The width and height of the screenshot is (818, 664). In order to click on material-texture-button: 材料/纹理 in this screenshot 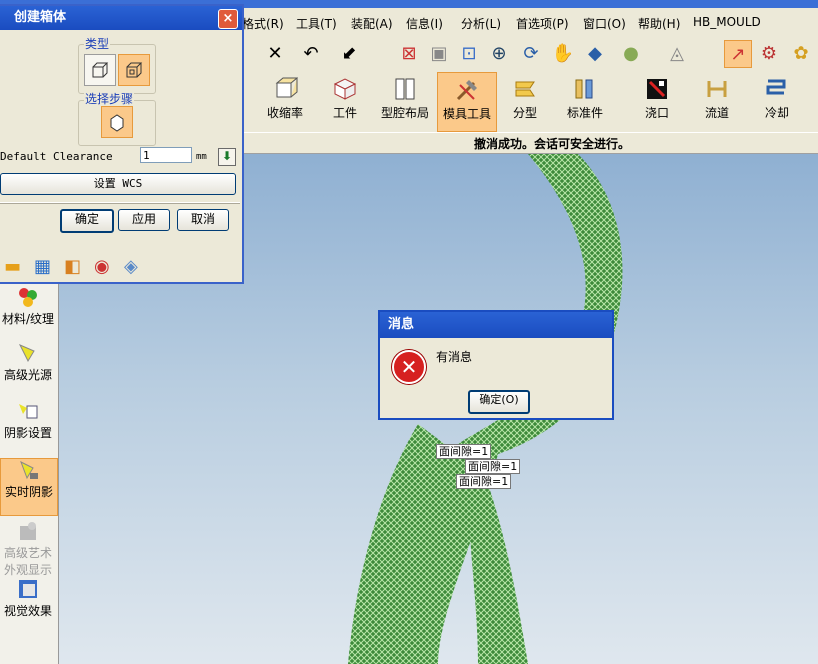, I will do `click(28, 306)`.